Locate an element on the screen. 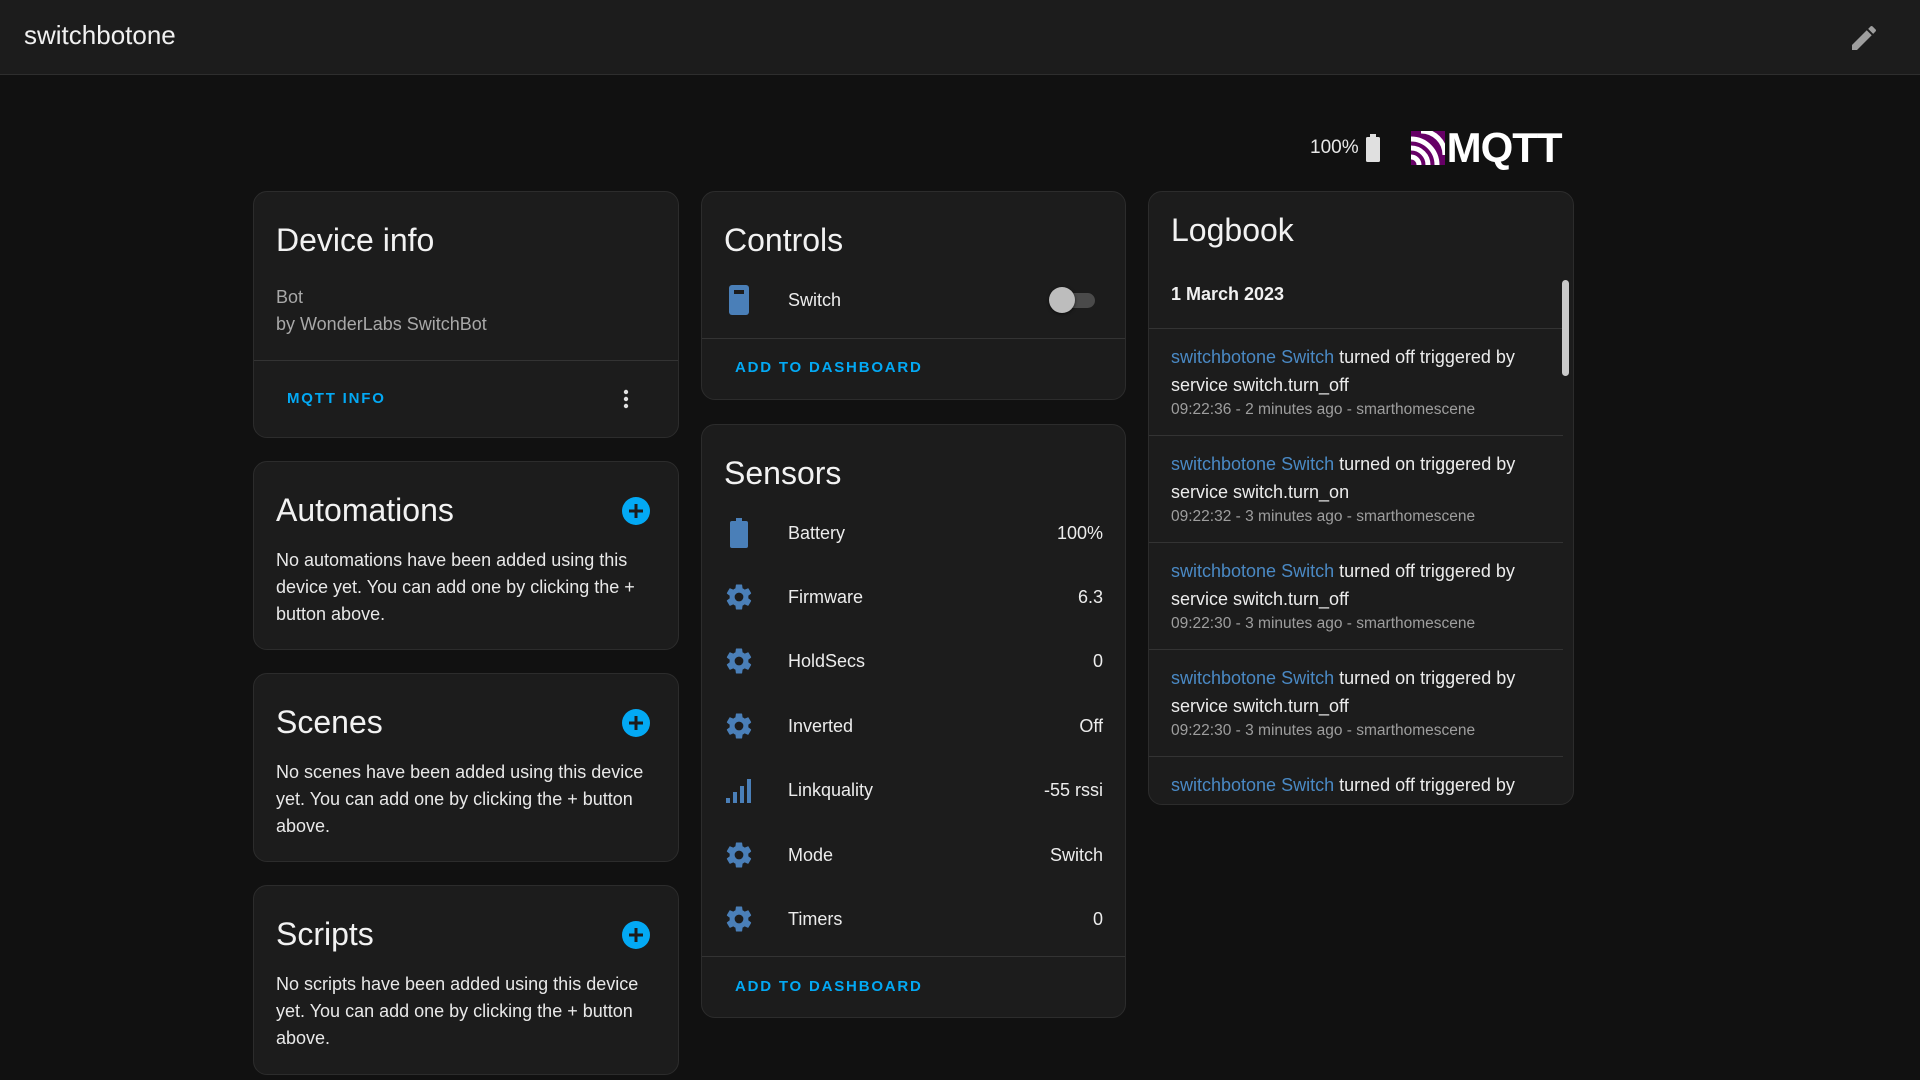 The width and height of the screenshot is (1920, 1080). sensor-row: Inverted Off is located at coordinates (913, 726).